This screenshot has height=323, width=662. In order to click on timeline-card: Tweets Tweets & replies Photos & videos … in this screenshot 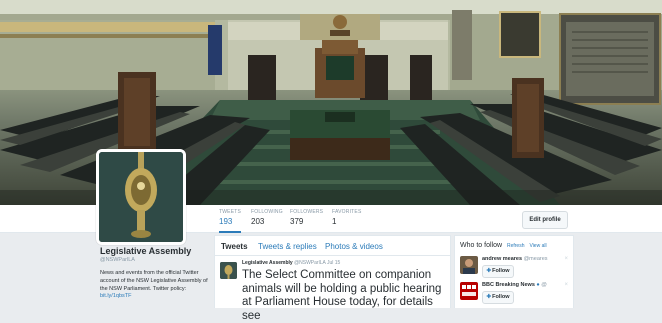, I will do `click(332, 278)`.